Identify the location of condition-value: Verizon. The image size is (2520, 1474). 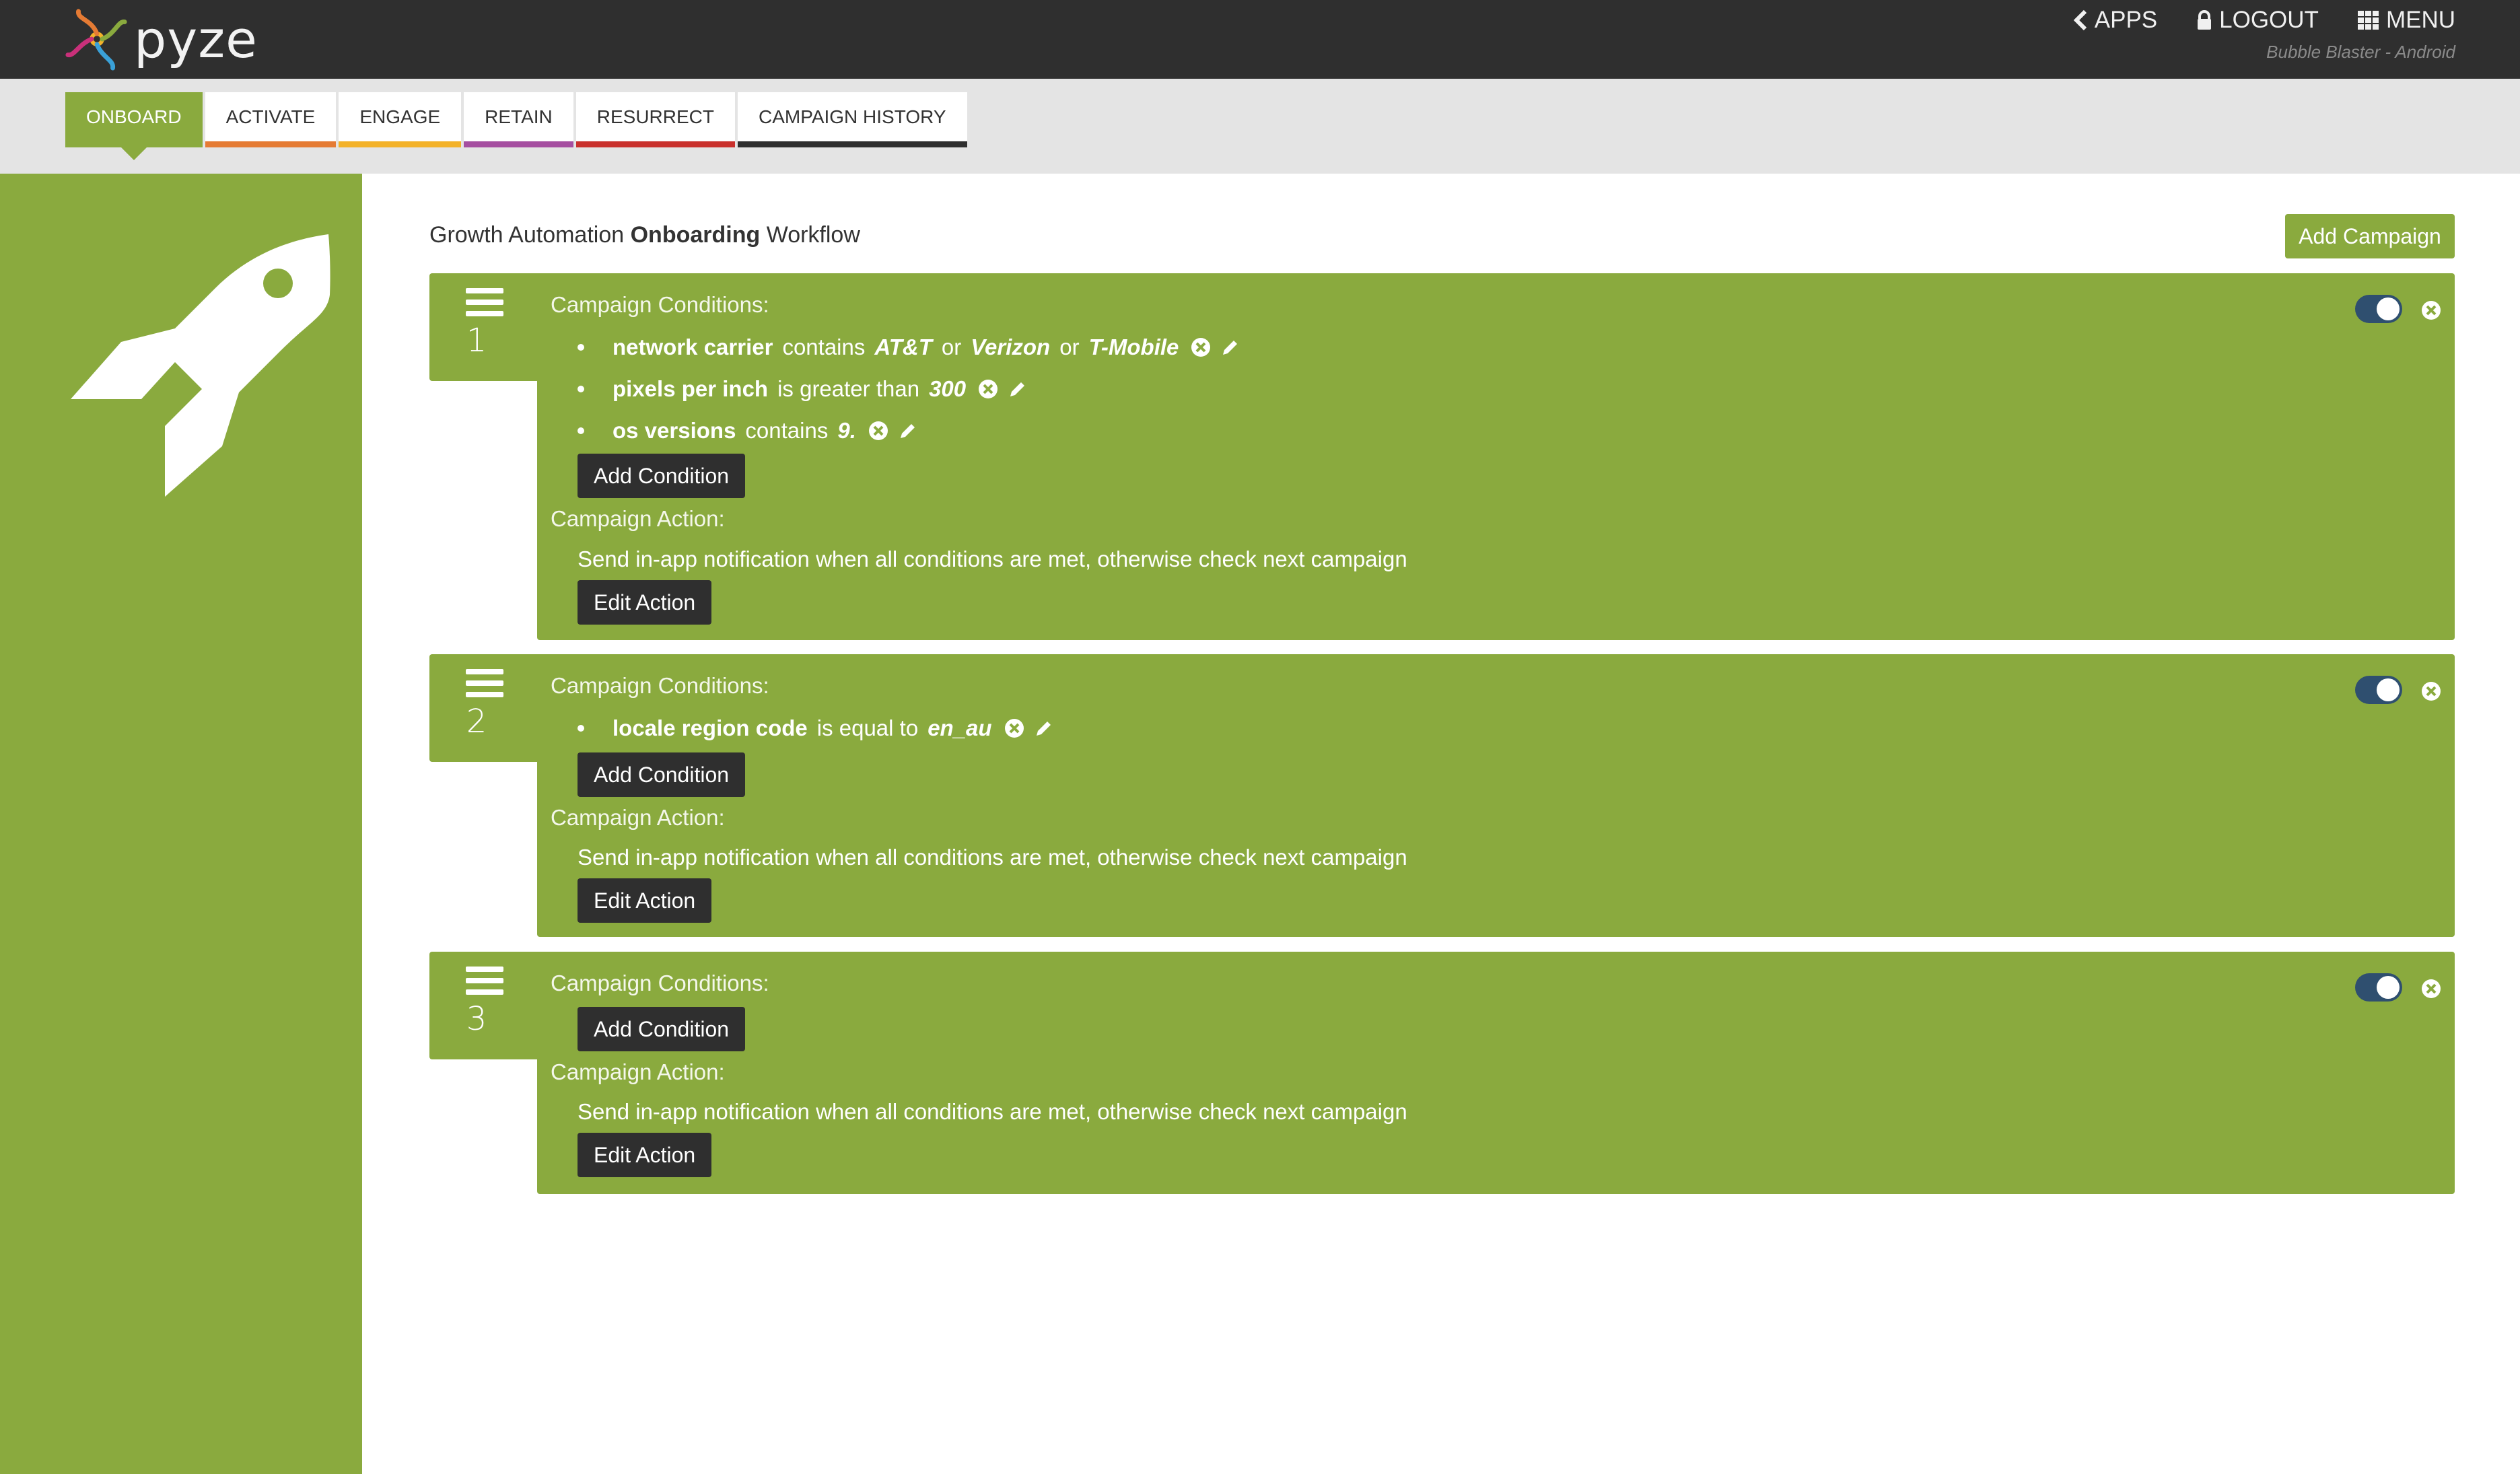
(1011, 347).